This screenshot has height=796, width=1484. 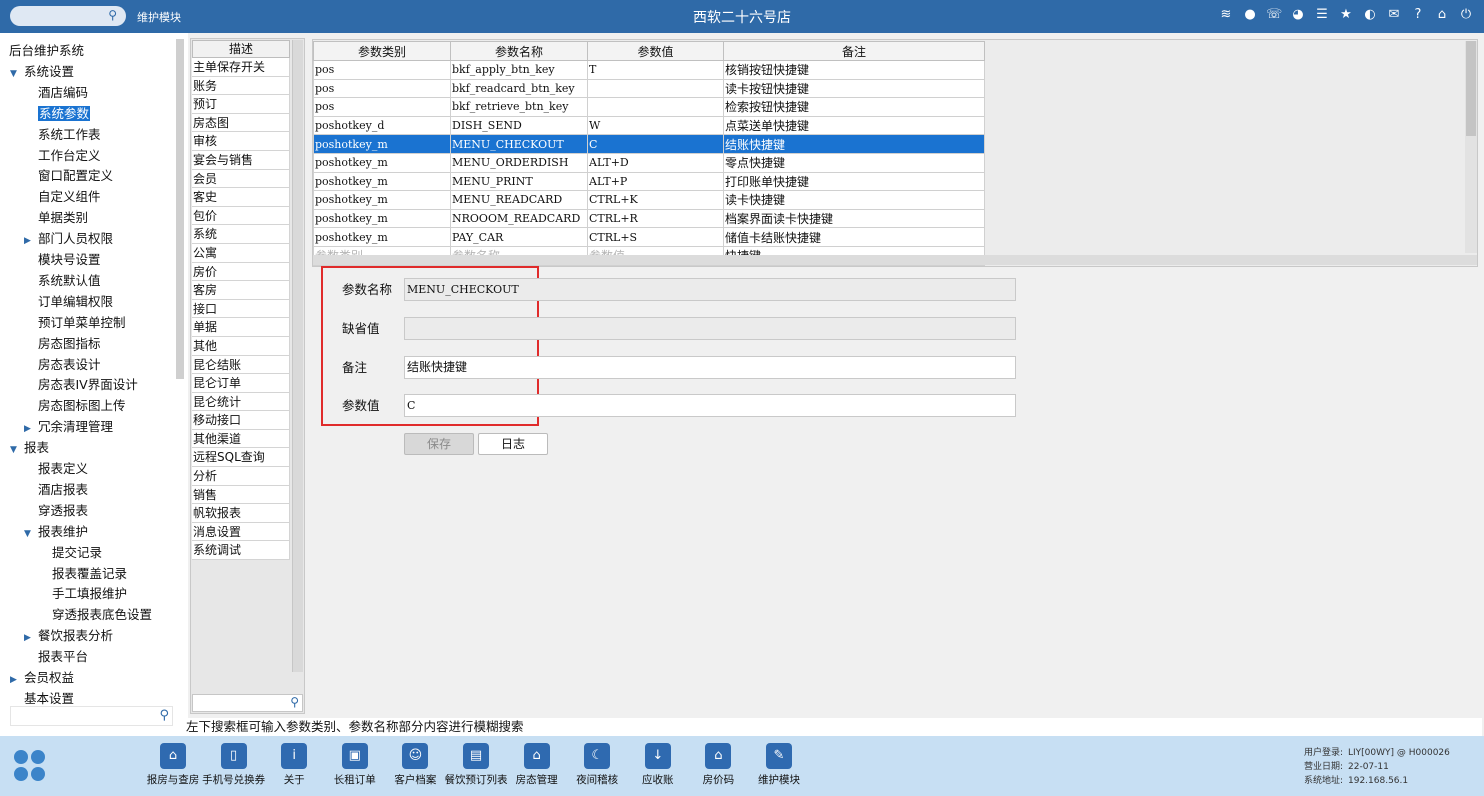 I want to click on search-icon: ⚲, so click(x=112, y=15).